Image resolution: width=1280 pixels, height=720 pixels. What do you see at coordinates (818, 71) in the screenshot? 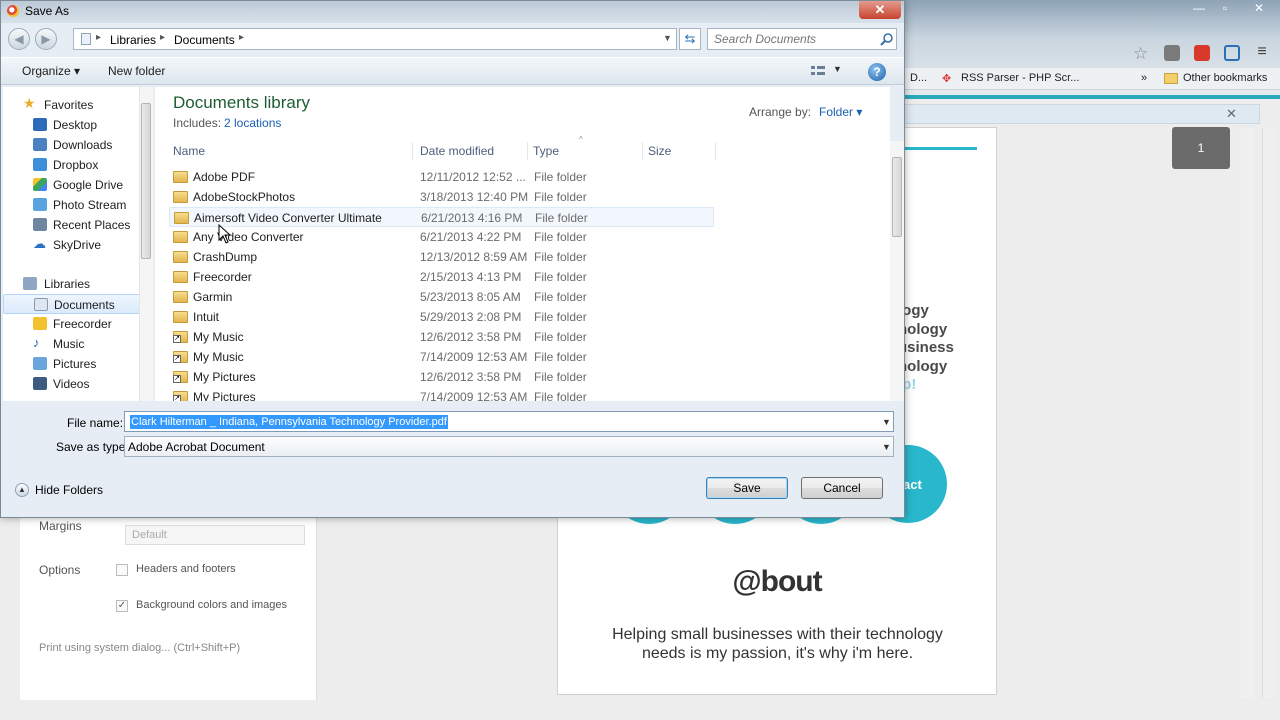
I see `view-options-icon` at bounding box center [818, 71].